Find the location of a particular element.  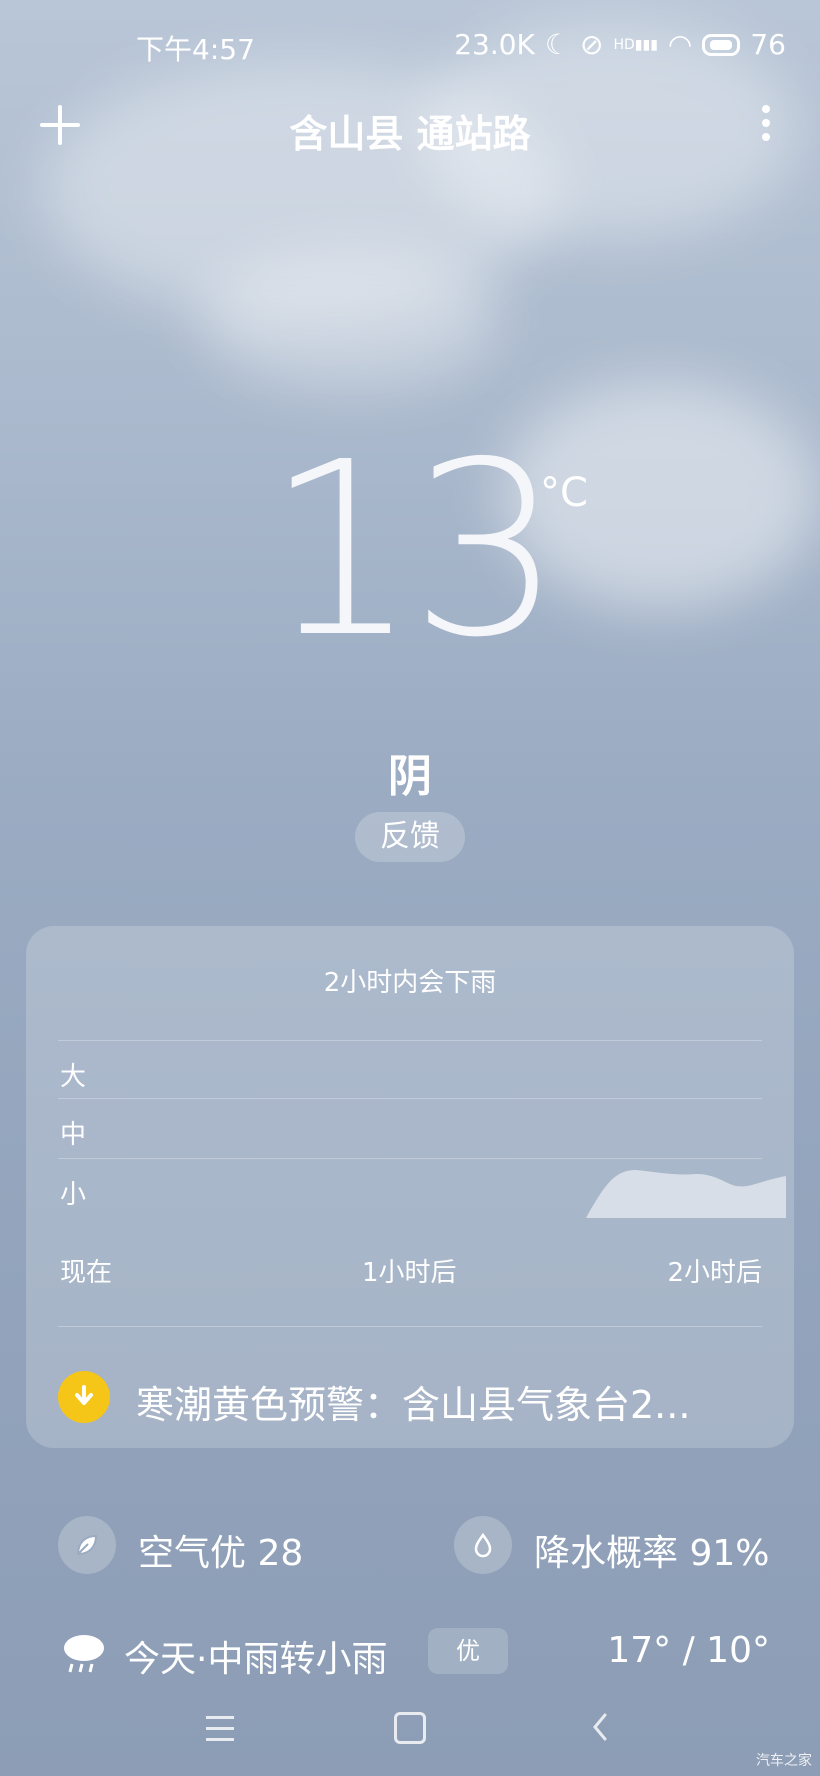

current-temperature: 13 °C is located at coordinates (410, 560).